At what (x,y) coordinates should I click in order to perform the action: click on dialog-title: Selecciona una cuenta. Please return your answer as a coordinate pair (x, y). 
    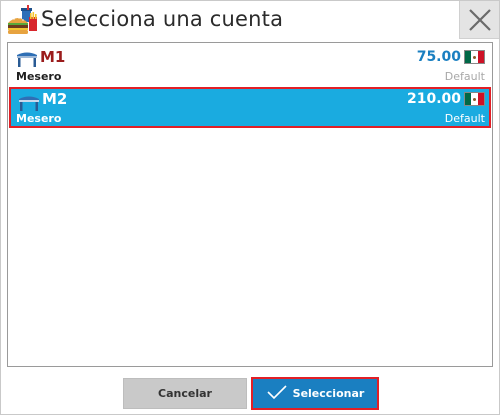
    Looking at the image, I should click on (162, 19).